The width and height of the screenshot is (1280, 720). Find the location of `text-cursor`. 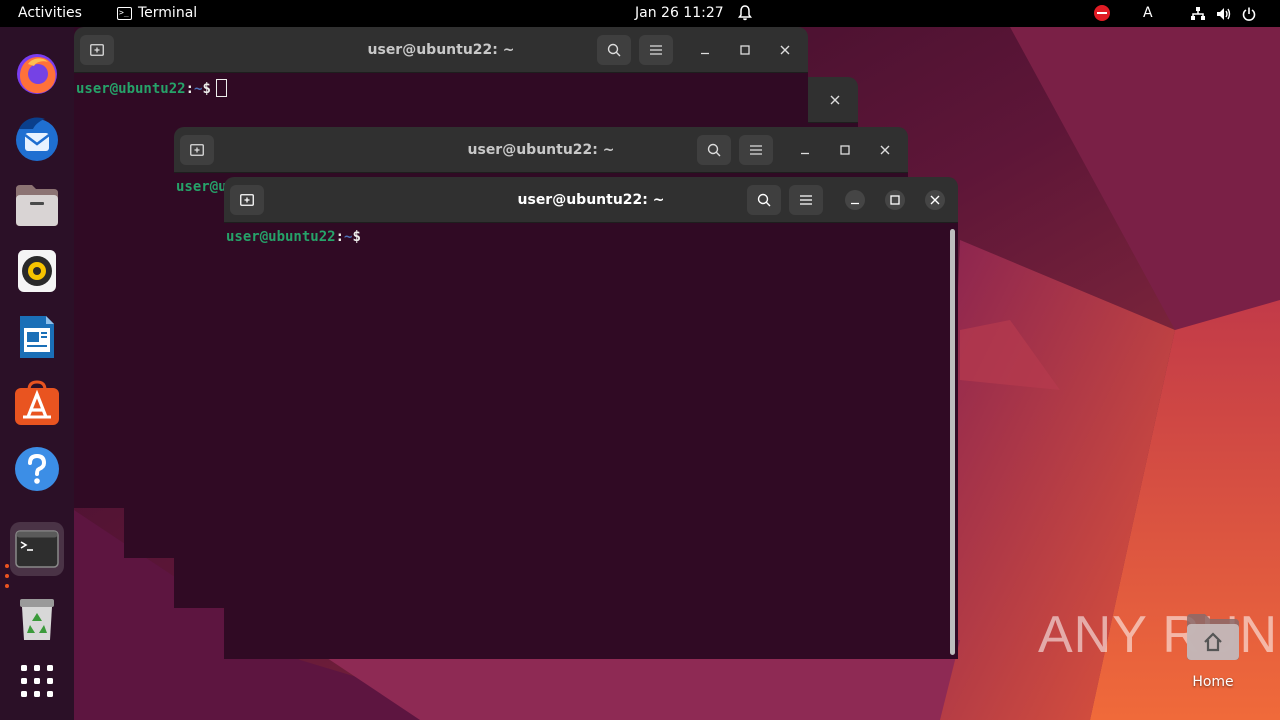

text-cursor is located at coordinates (221, 88).